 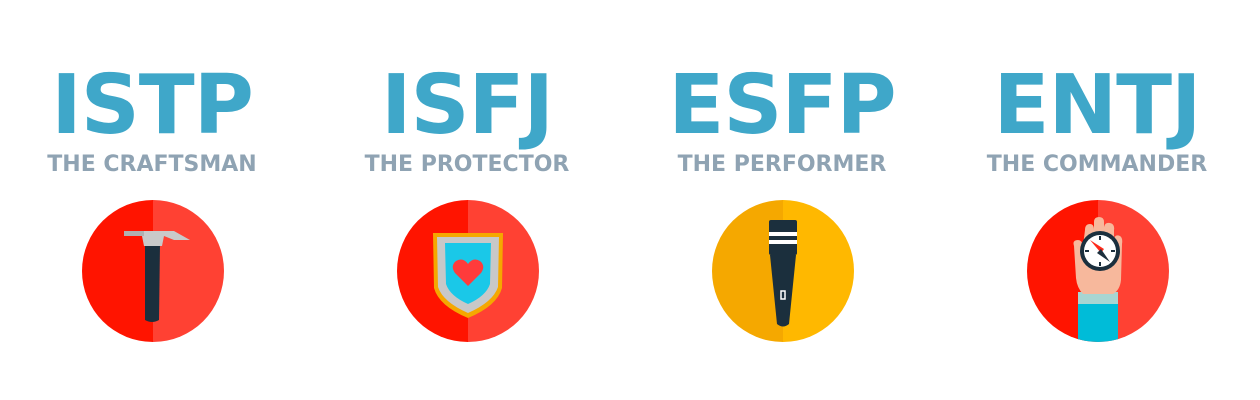 I want to click on type-code: ENTJ, so click(x=1097, y=105).